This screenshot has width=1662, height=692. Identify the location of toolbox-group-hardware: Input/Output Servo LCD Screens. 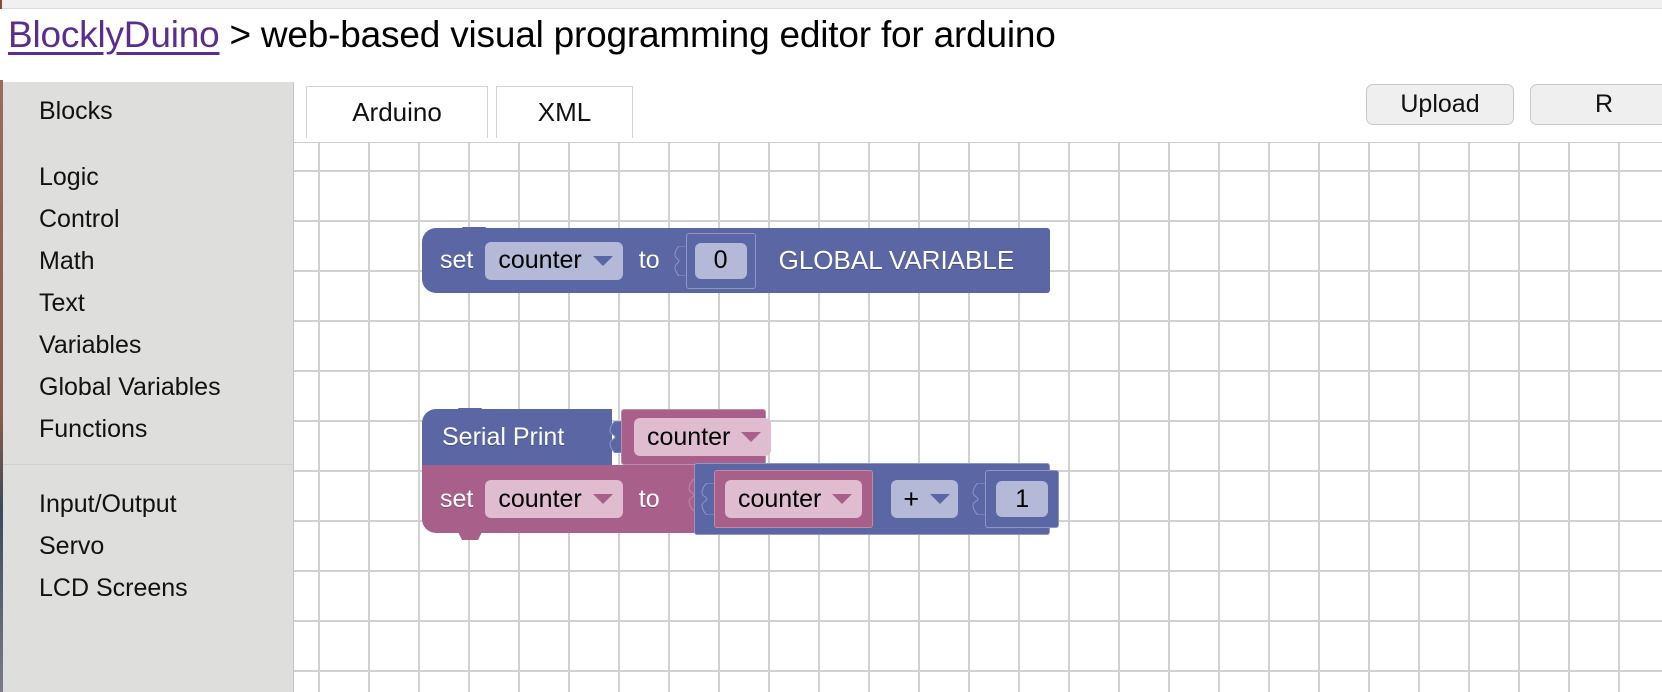
(148, 536).